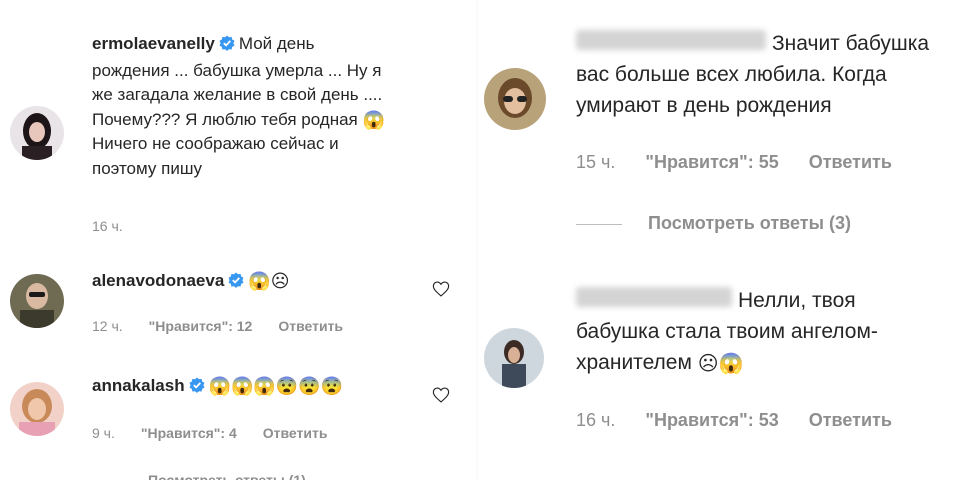 This screenshot has width=960, height=480. Describe the element at coordinates (153, 43) in the screenshot. I see `comment-username: ermolaevanelly` at that location.